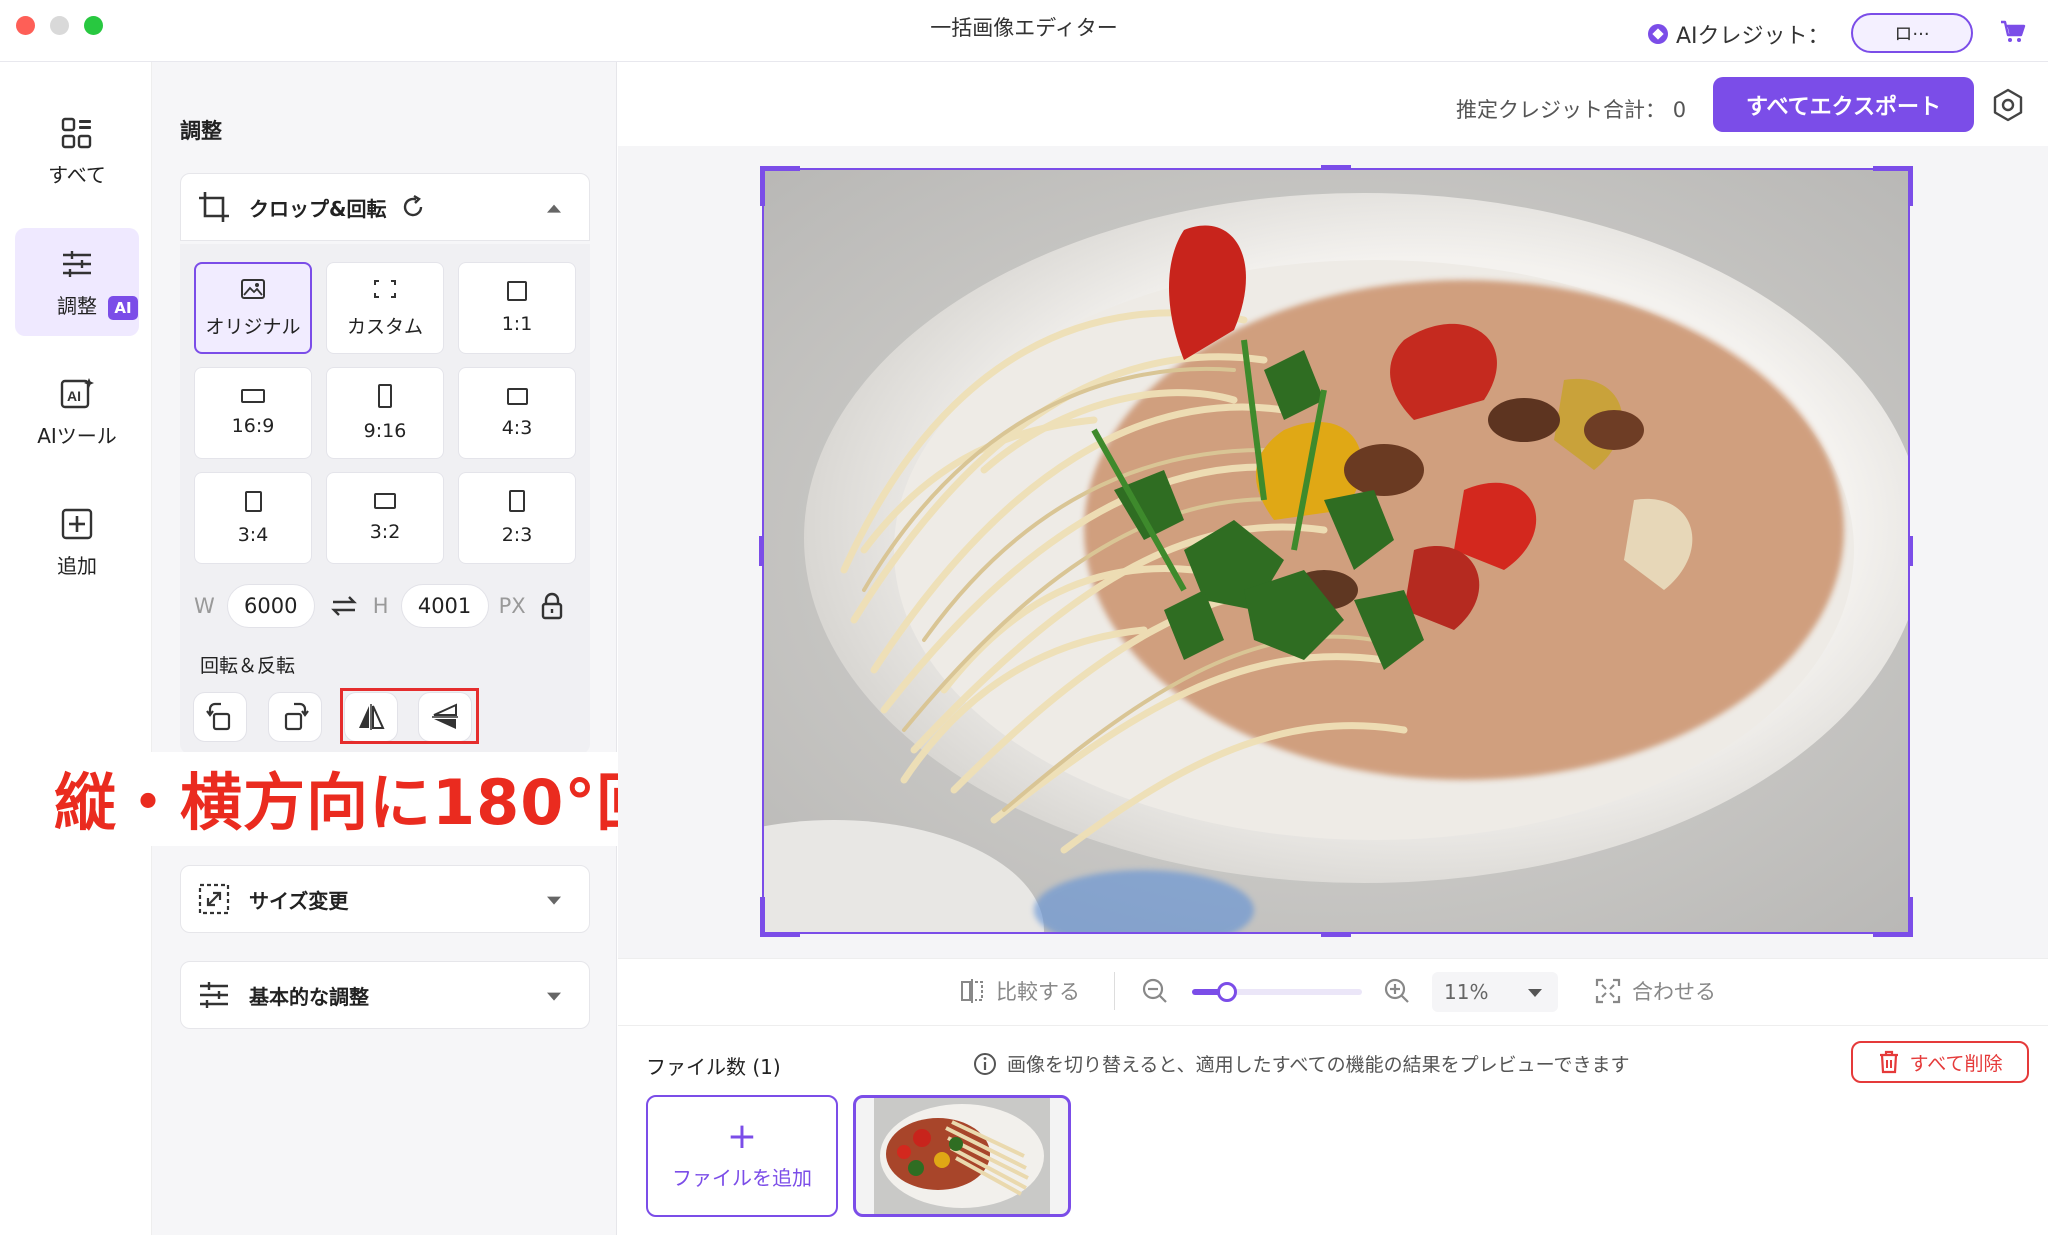  I want to click on trash-icon, so click(1888, 1062).